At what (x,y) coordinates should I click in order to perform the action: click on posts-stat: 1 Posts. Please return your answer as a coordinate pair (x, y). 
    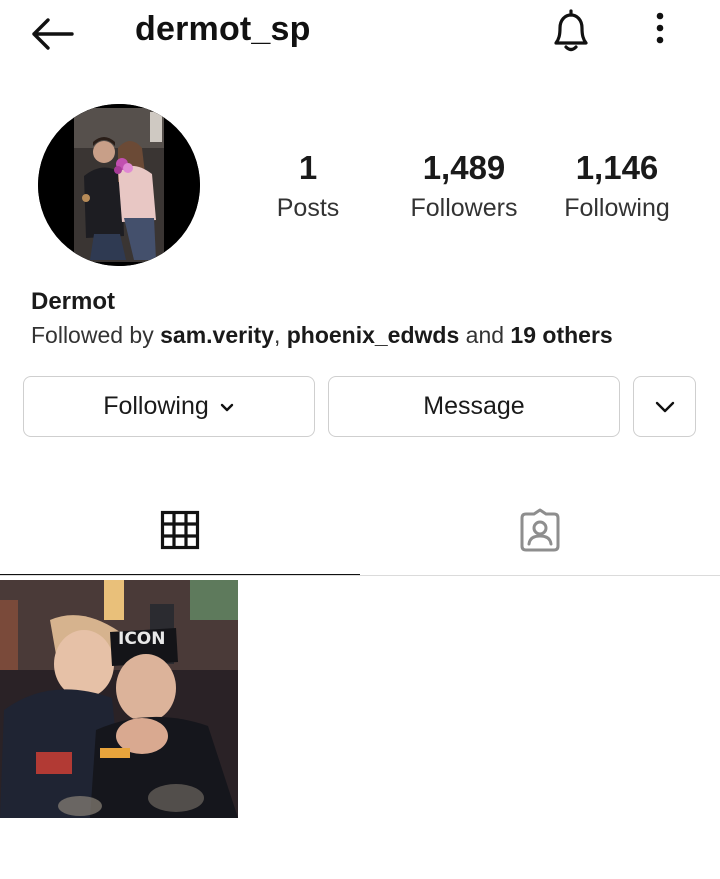
    Looking at the image, I should click on (308, 186).